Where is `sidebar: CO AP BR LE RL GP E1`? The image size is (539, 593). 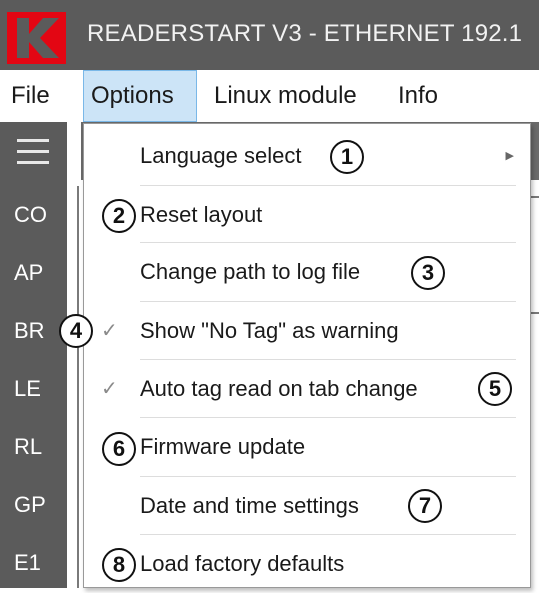
sidebar: CO AP BR LE RL GP E1 is located at coordinates (33, 355).